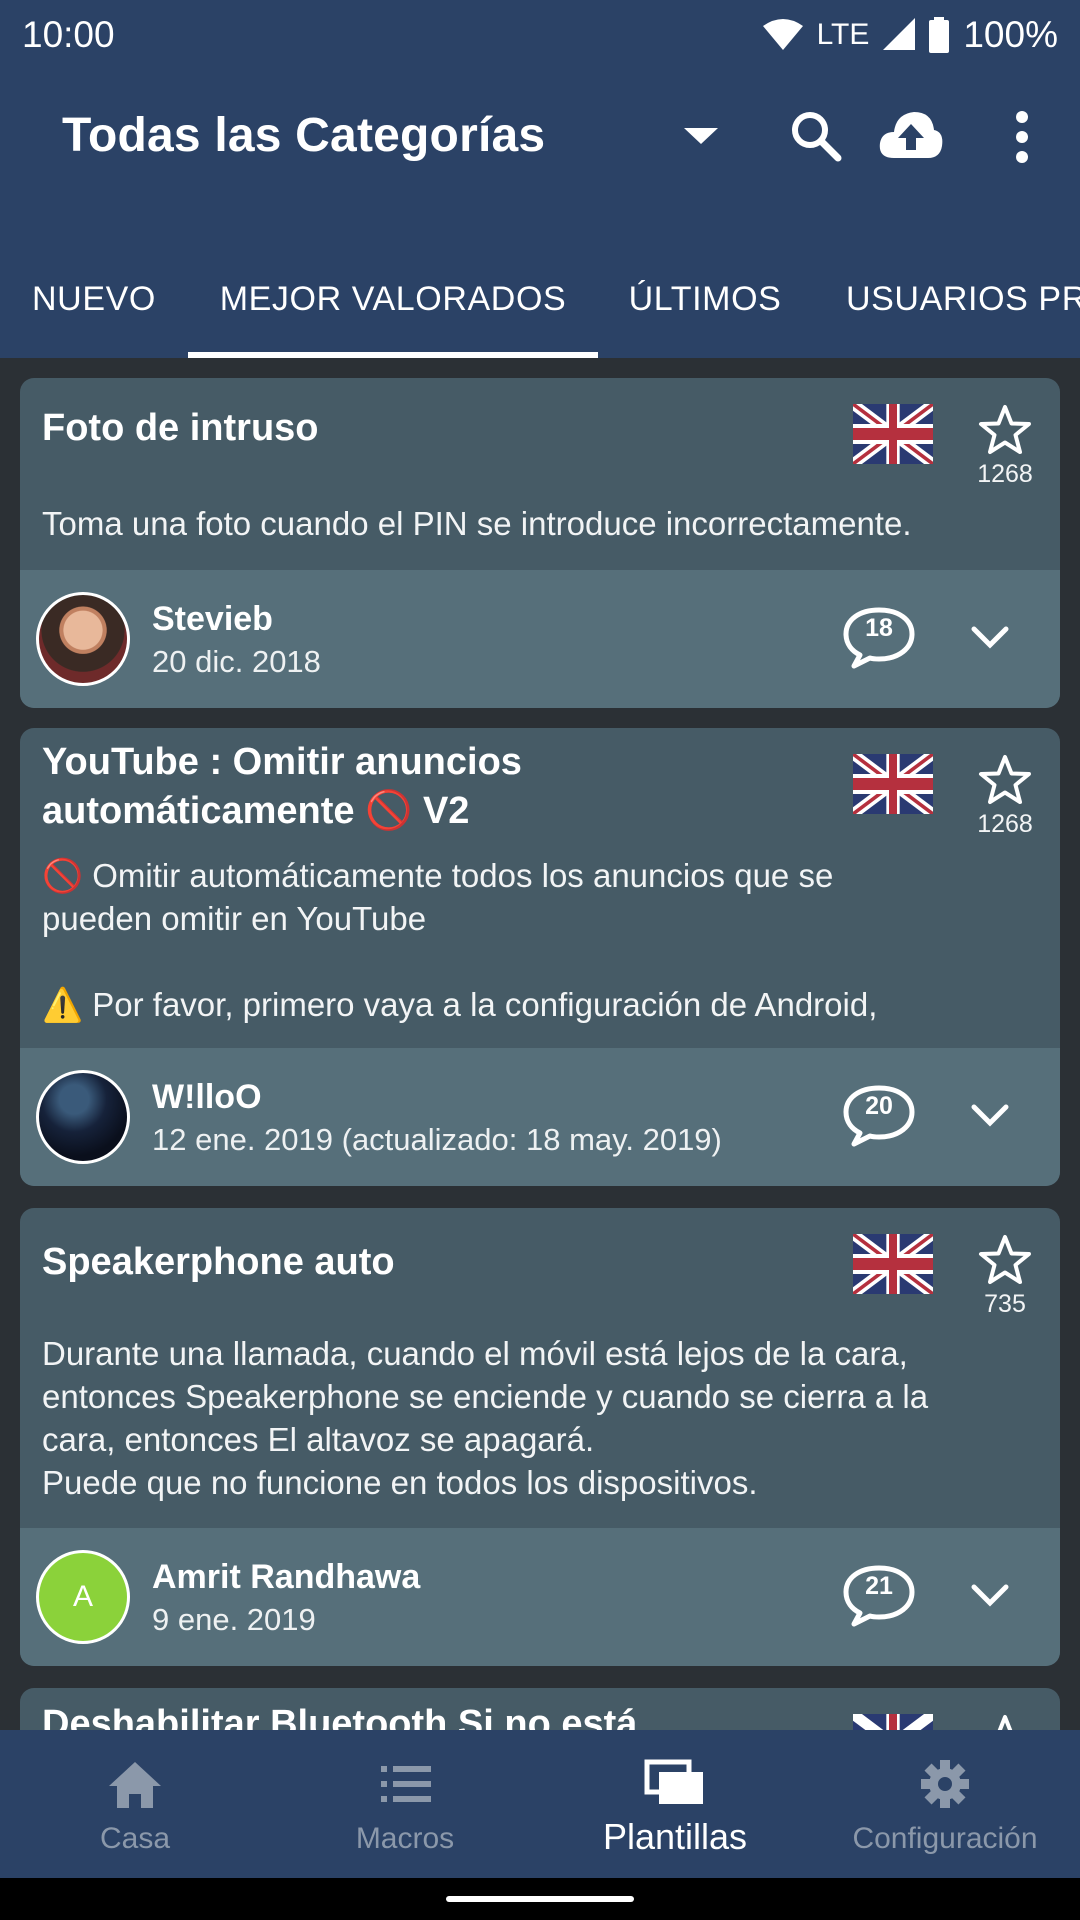 Image resolution: width=1080 pixels, height=1920 pixels. What do you see at coordinates (303, 135) in the screenshot?
I see `category-title: Todas las Categorías` at bounding box center [303, 135].